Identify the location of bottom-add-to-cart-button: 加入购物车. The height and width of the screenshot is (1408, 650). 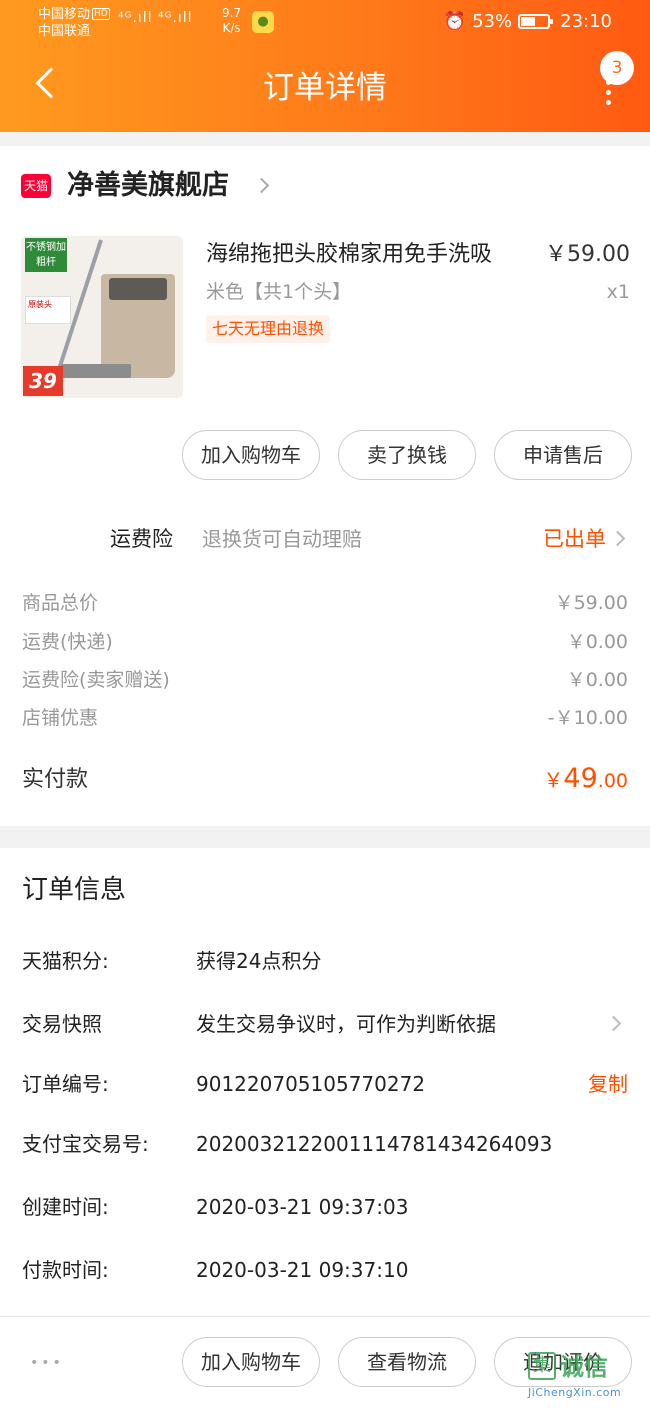
(251, 1362).